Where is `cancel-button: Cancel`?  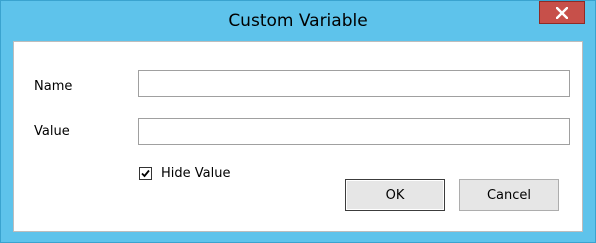
cancel-button: Cancel is located at coordinates (509, 195).